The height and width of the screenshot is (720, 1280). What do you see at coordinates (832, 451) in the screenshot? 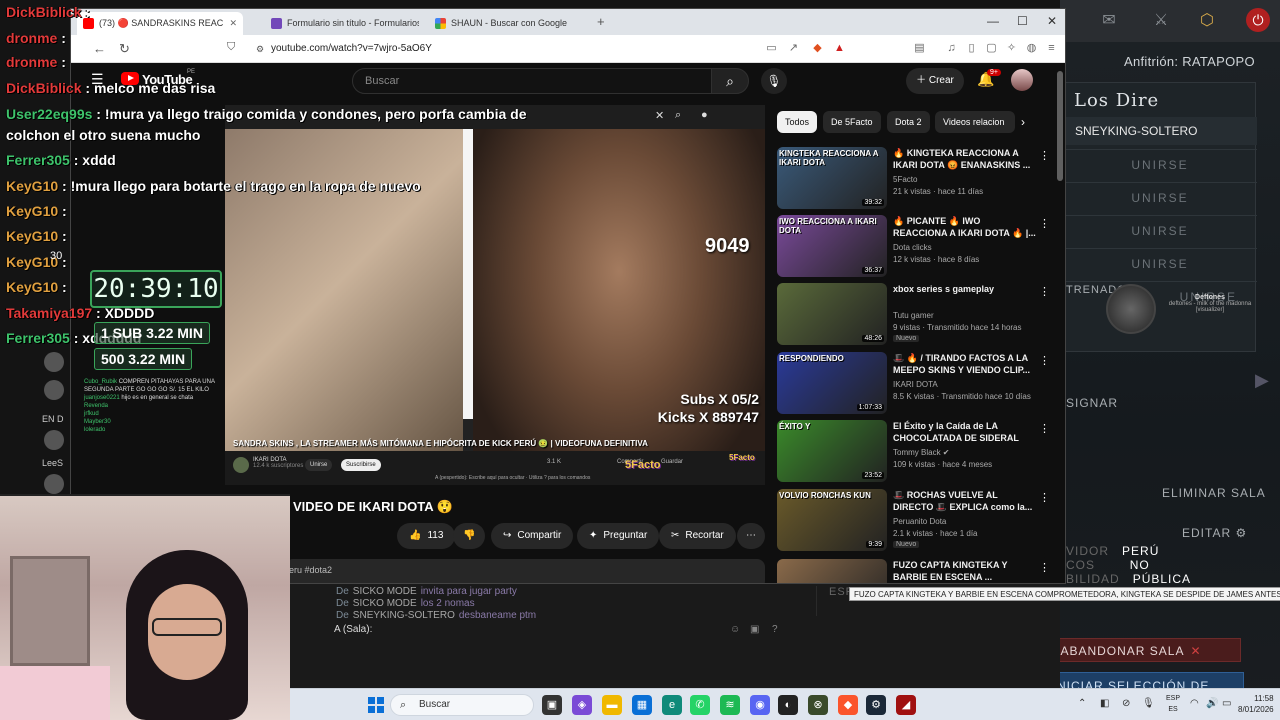
I see `video-thumbnail: ÉXITO Y 23:52` at bounding box center [832, 451].